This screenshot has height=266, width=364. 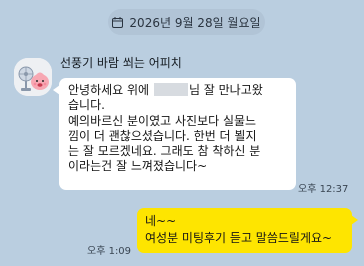 I want to click on message-text: 안녕하세요 위에, so click(x=109, y=90).